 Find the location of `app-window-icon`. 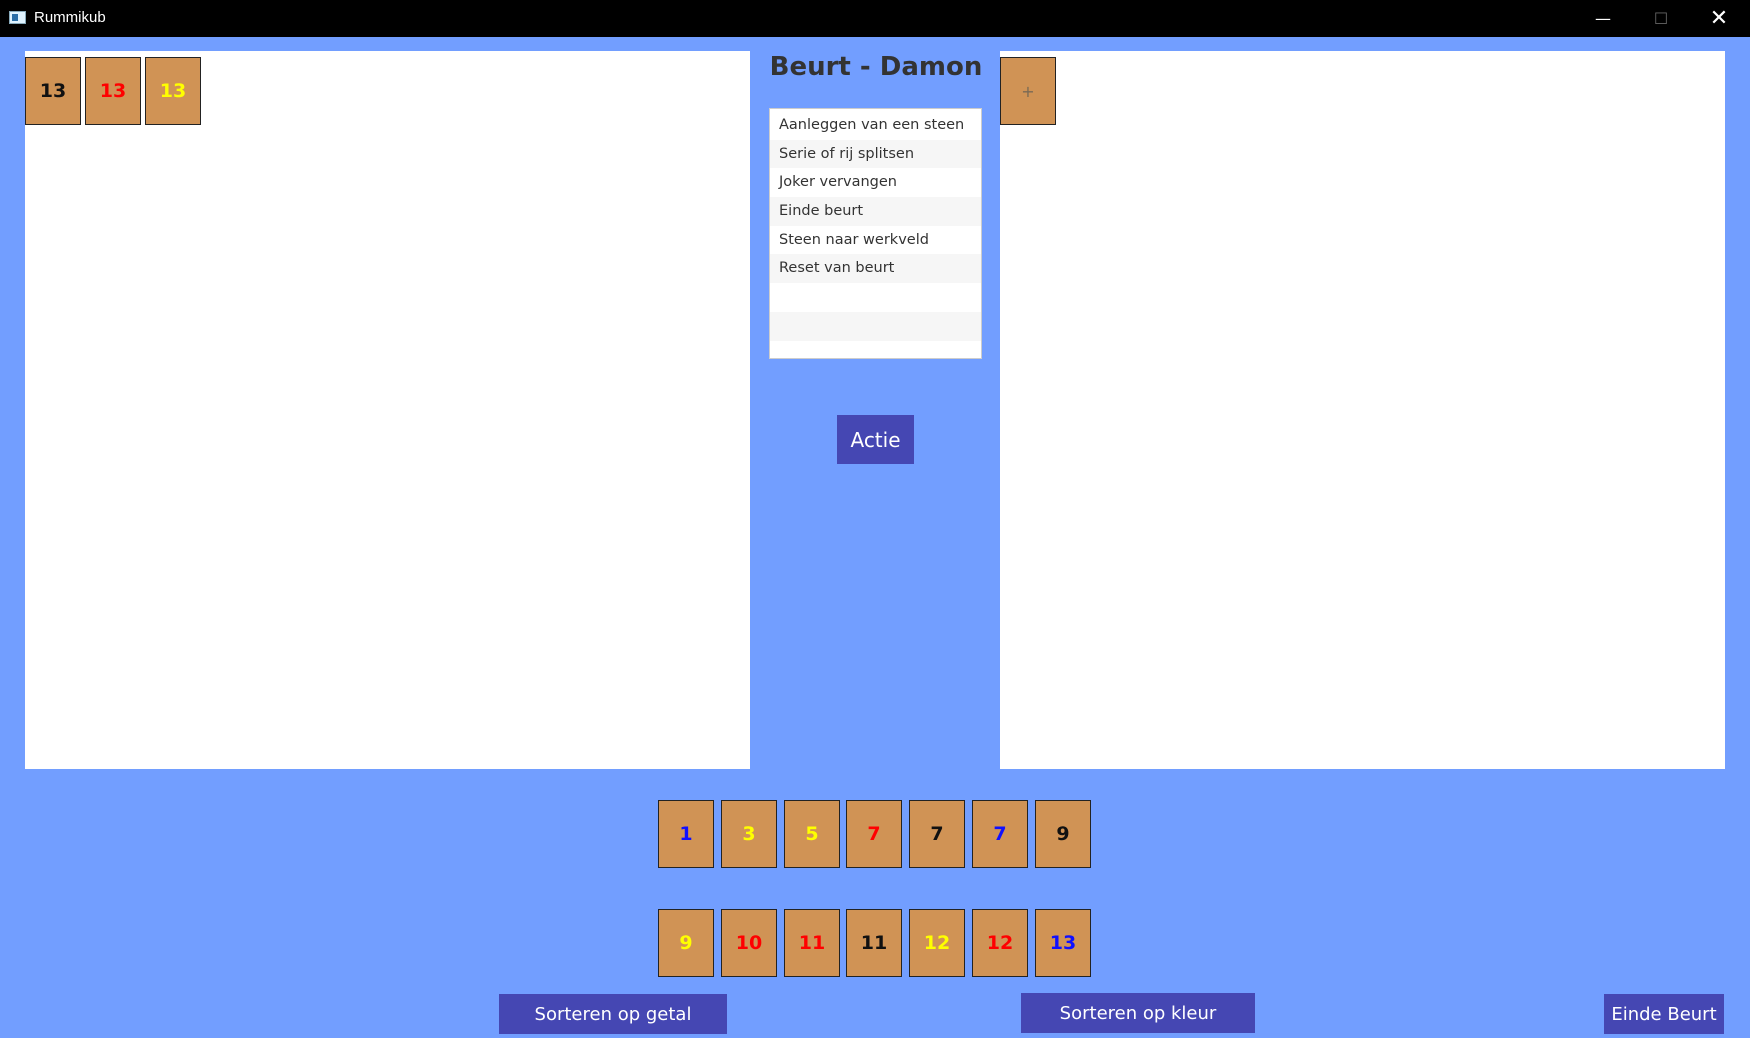

app-window-icon is located at coordinates (17, 17).